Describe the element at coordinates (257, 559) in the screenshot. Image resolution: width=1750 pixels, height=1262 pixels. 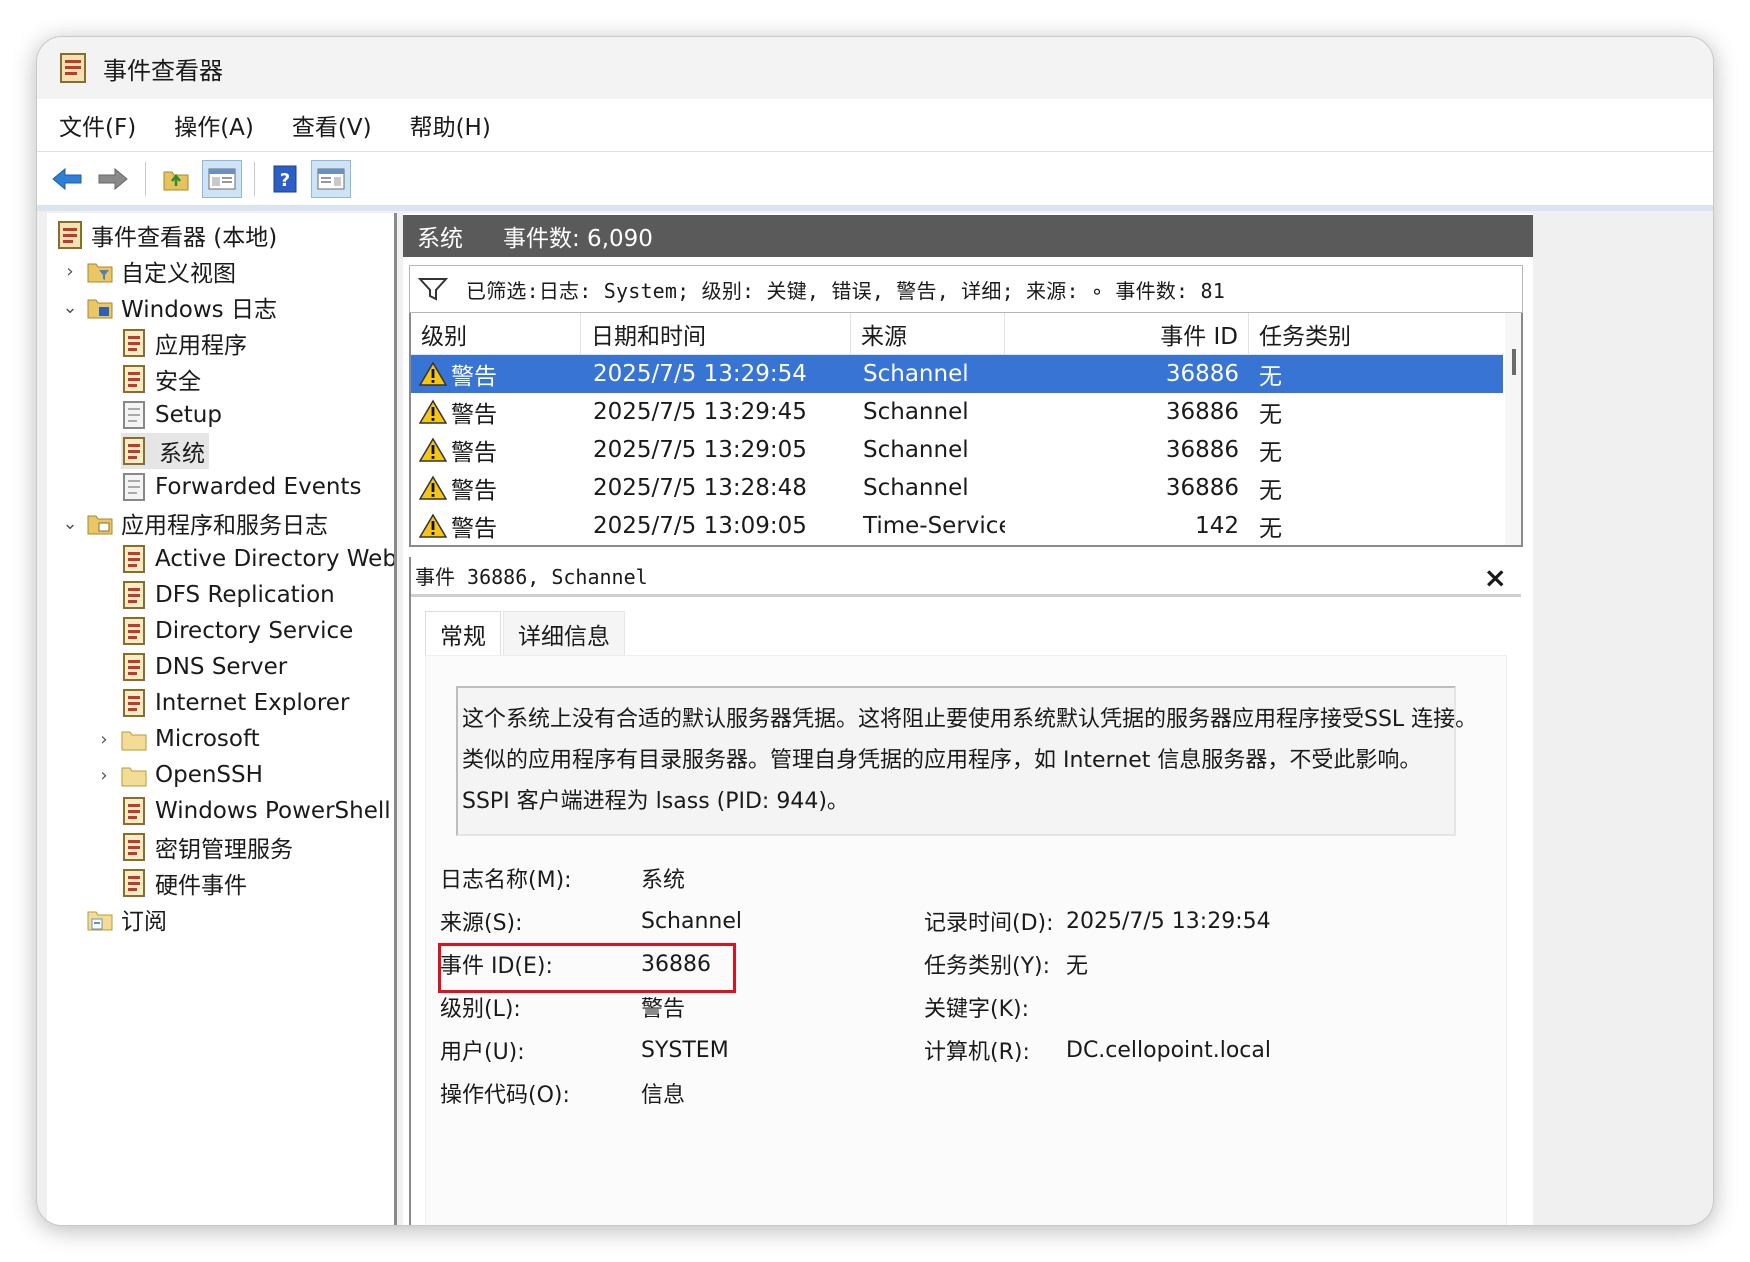
I see `tree-item-active-directory-web: Active Directory Web S` at that location.